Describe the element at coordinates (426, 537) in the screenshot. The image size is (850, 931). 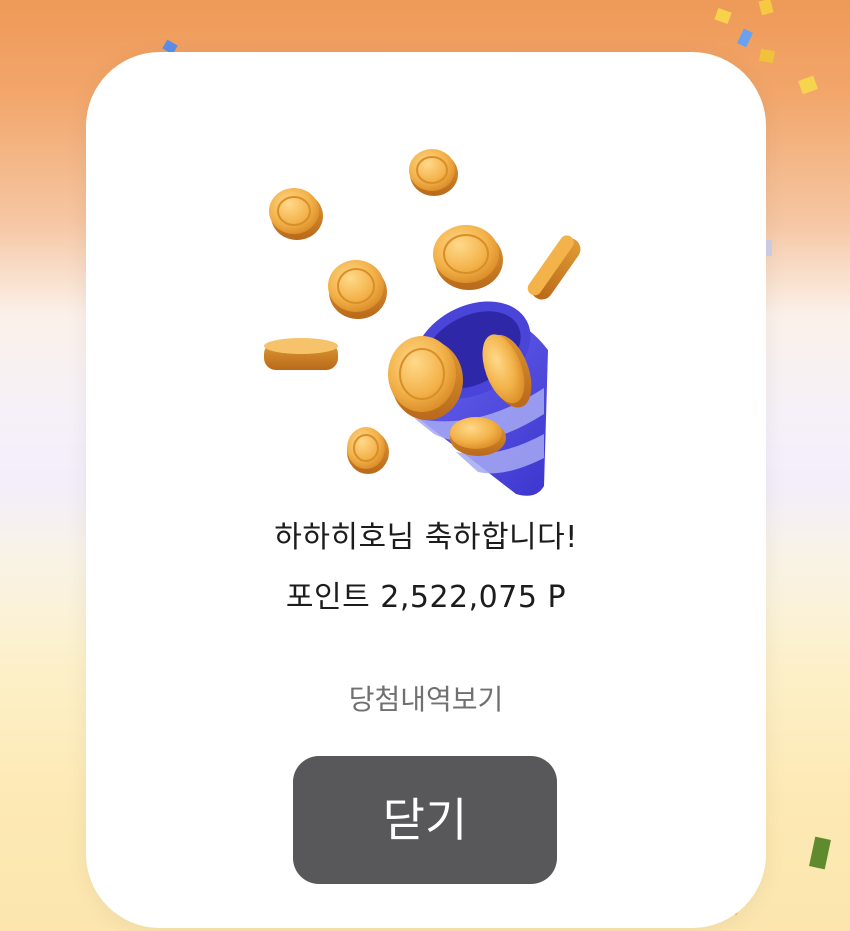
I see `congrats-message: 하하히호님 축하합니다!` at that location.